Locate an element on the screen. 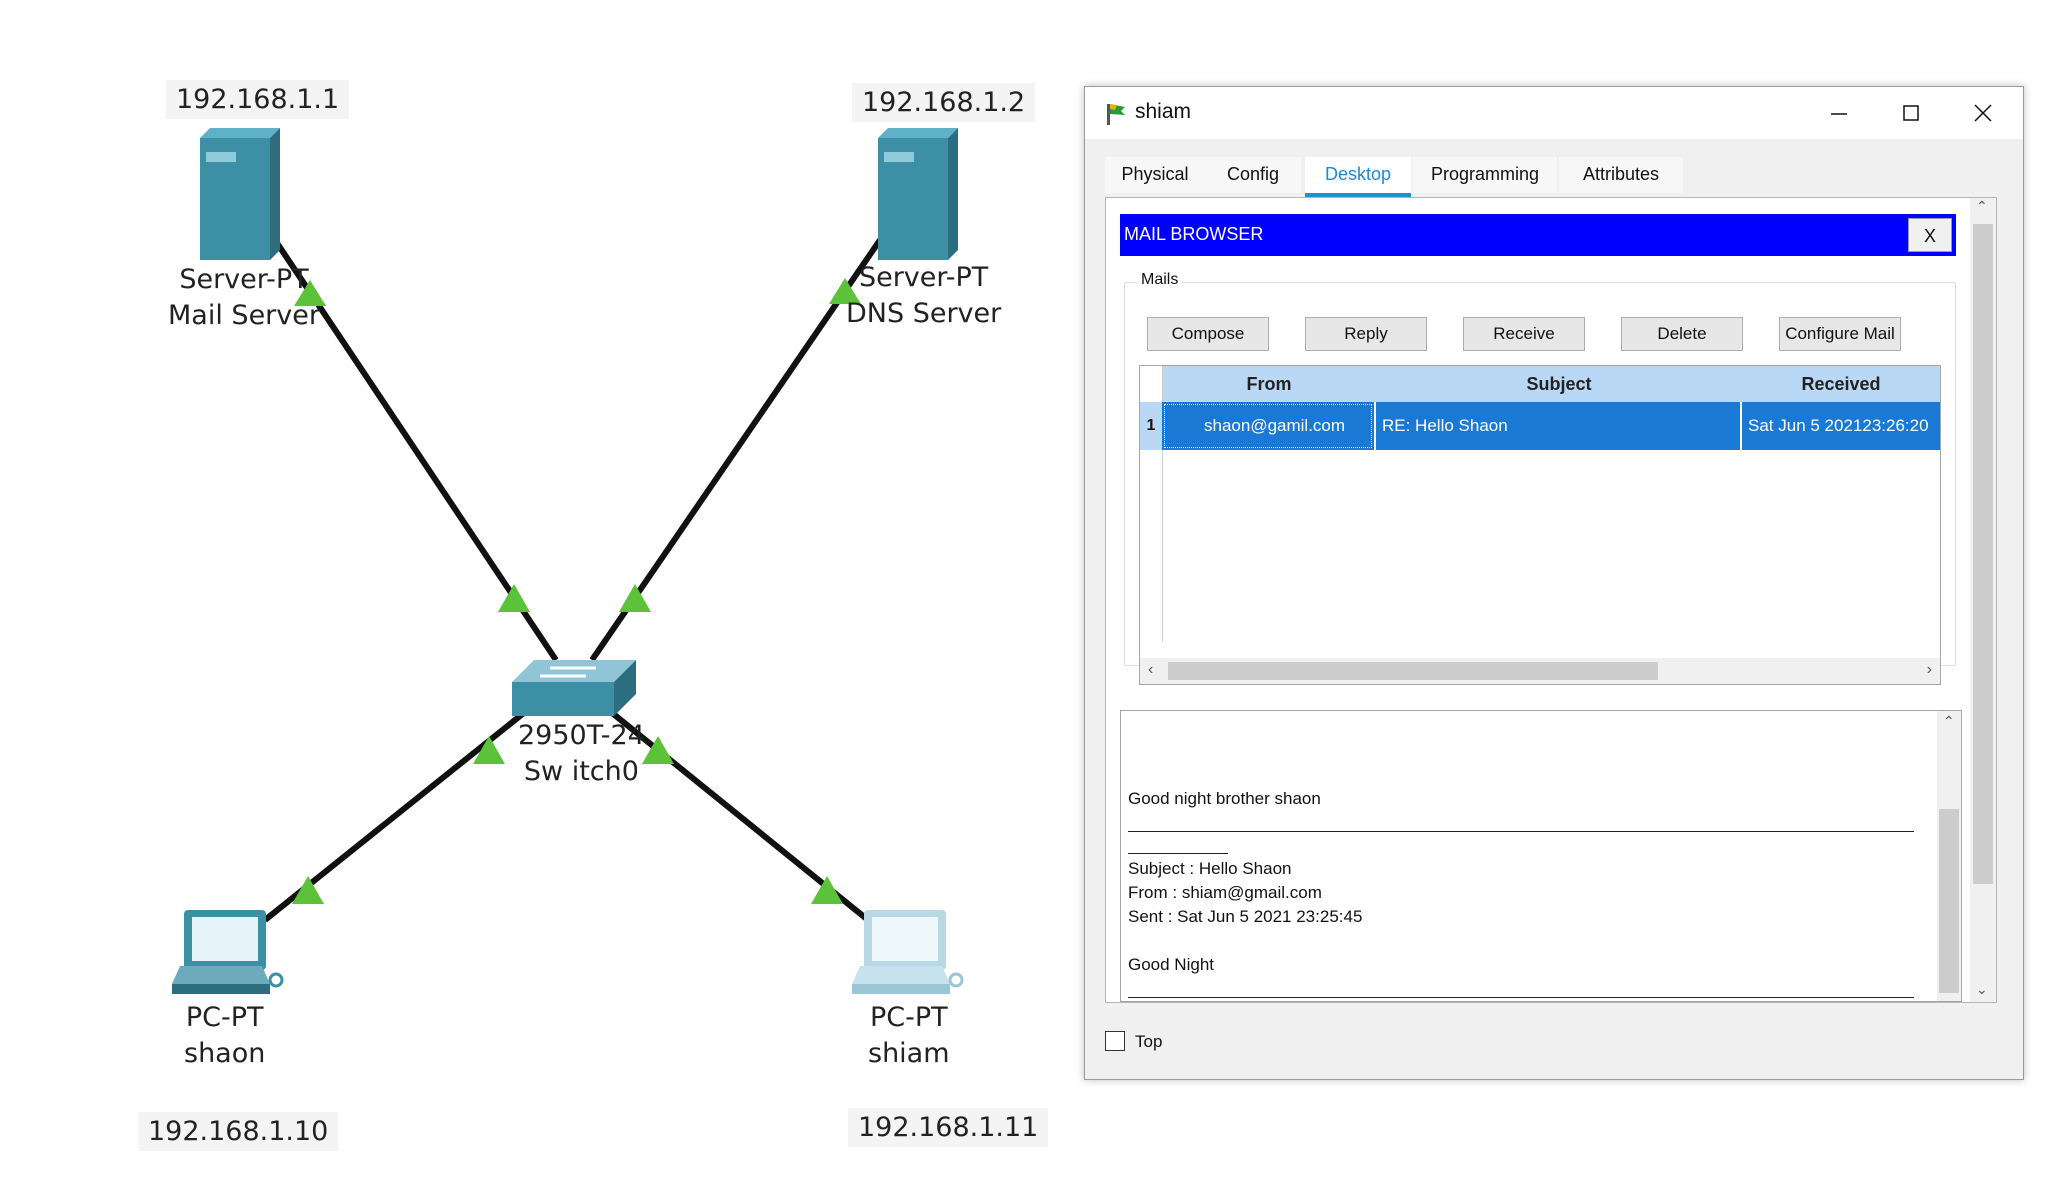 The height and width of the screenshot is (1183, 2048). mail-browser-title: MAIL BROWSER is located at coordinates (1194, 234).